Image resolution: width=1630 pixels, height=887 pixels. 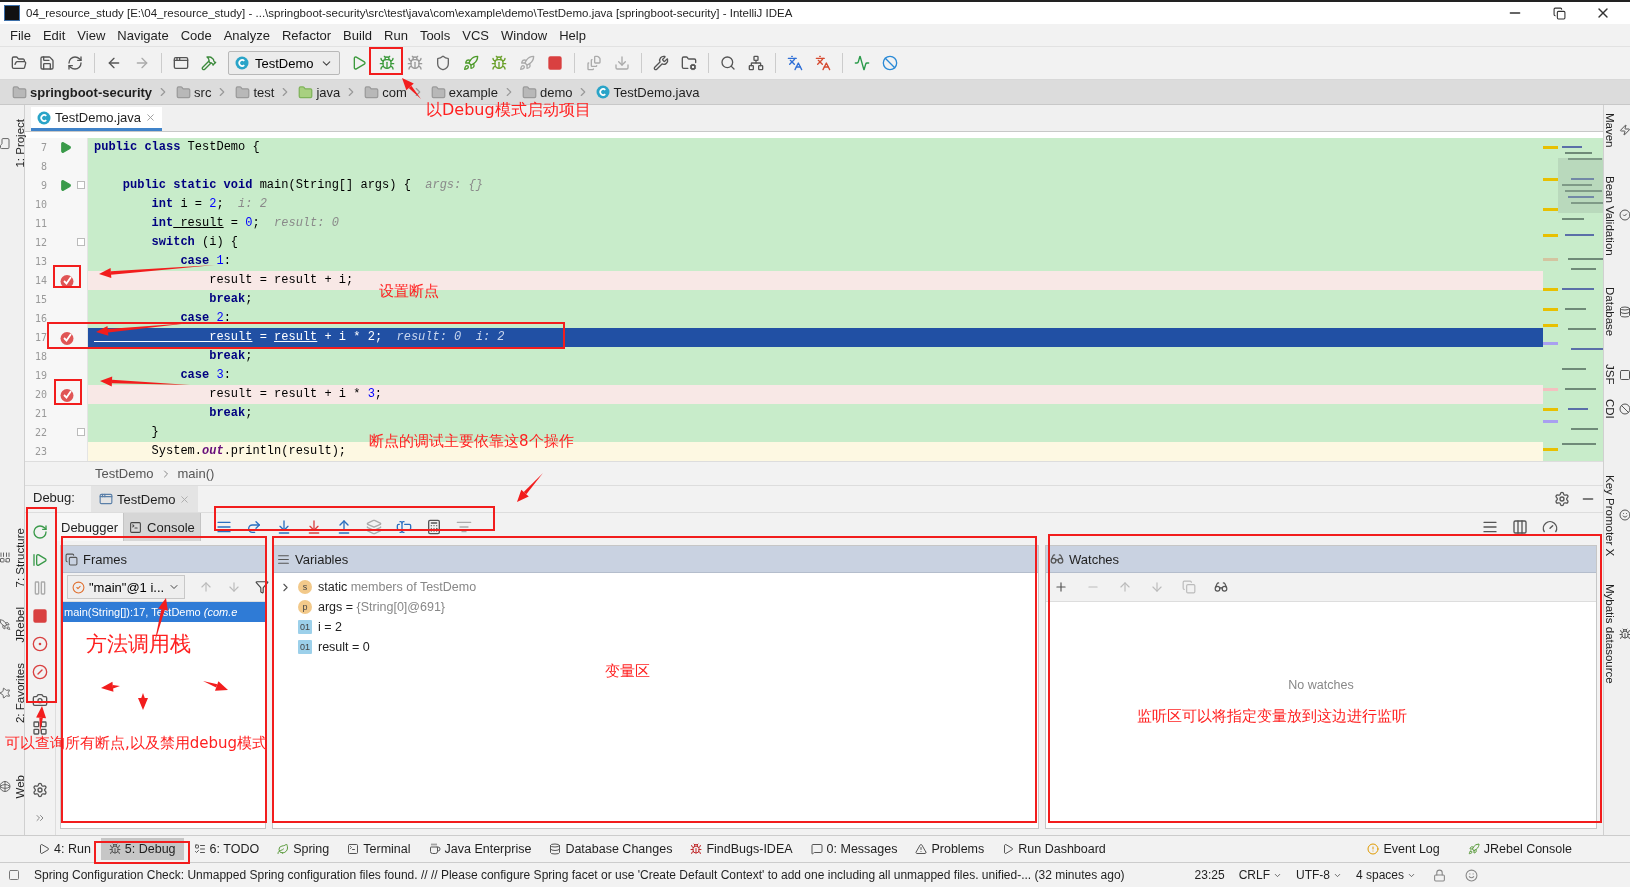 What do you see at coordinates (1318, 875) in the screenshot?
I see `status-item: UTF-8` at bounding box center [1318, 875].